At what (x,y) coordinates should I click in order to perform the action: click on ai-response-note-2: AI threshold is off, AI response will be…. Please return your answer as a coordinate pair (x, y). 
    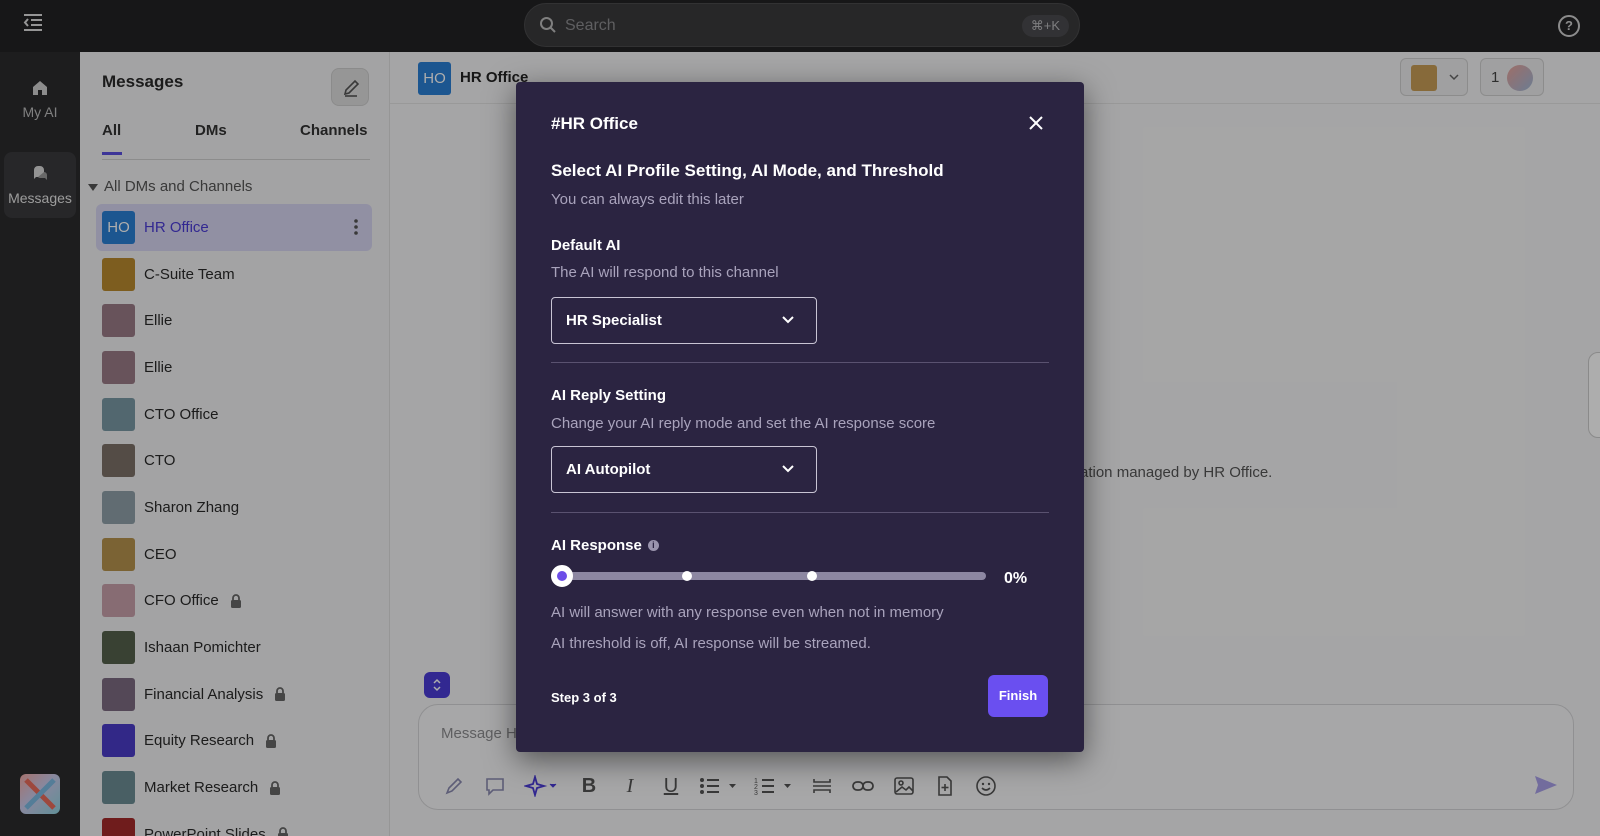
    Looking at the image, I should click on (711, 643).